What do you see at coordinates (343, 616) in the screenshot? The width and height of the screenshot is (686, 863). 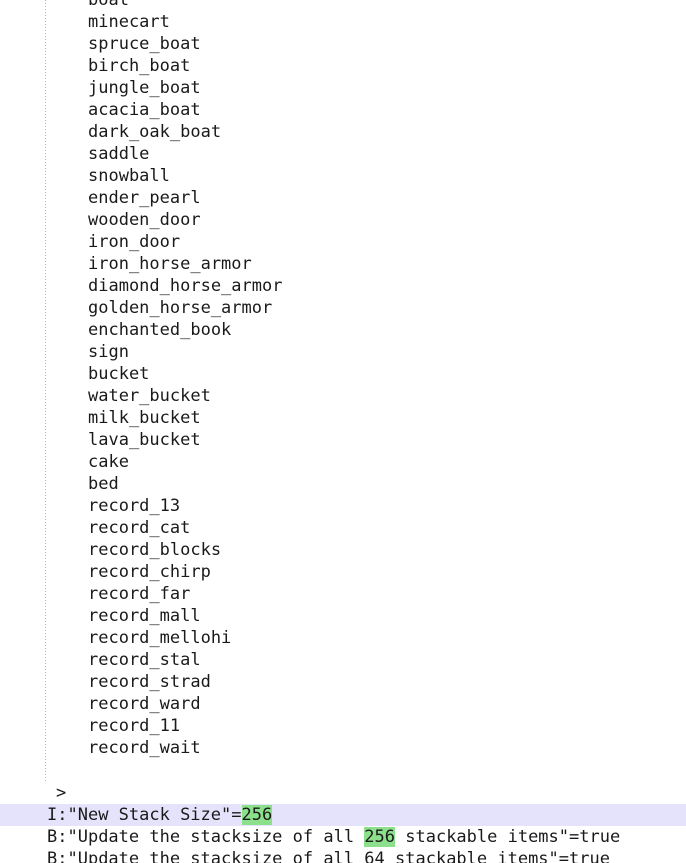 I see `item-row: record_mall` at bounding box center [343, 616].